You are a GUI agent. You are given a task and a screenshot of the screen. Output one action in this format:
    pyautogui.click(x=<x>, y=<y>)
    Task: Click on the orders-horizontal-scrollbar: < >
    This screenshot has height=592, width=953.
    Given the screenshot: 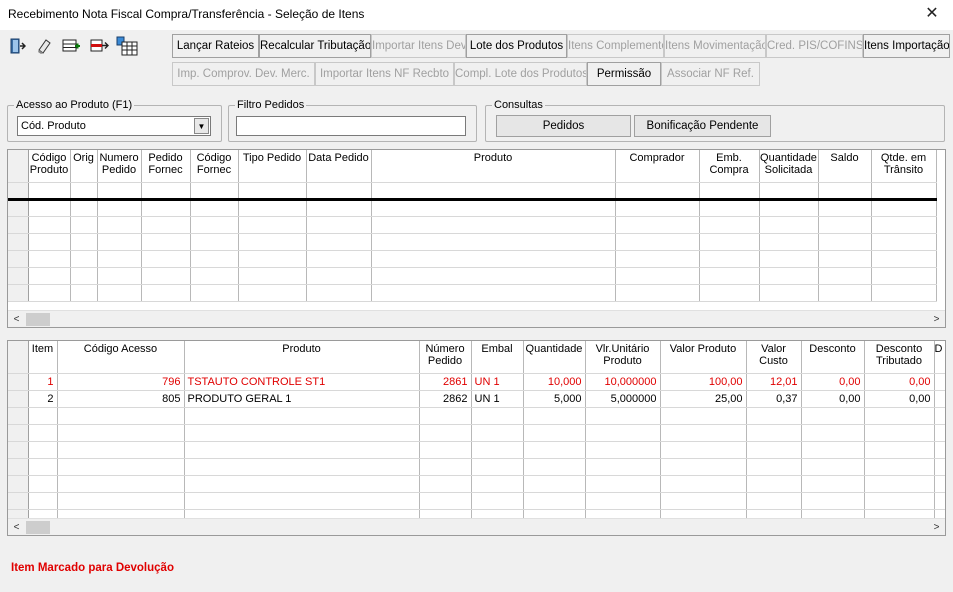 What is the action you would take?
    pyautogui.click(x=476, y=318)
    